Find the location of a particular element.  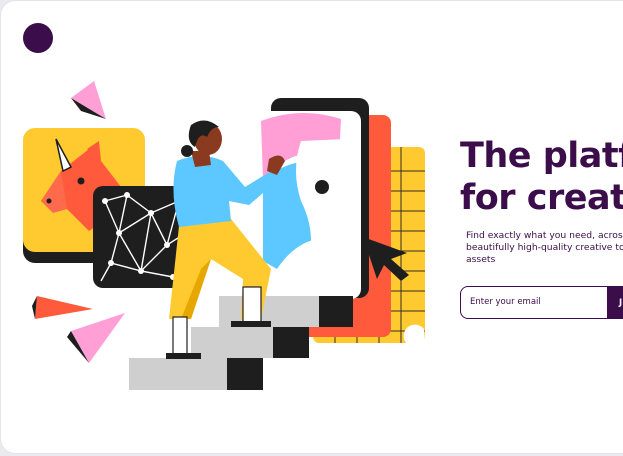

email-input is located at coordinates (534, 302).